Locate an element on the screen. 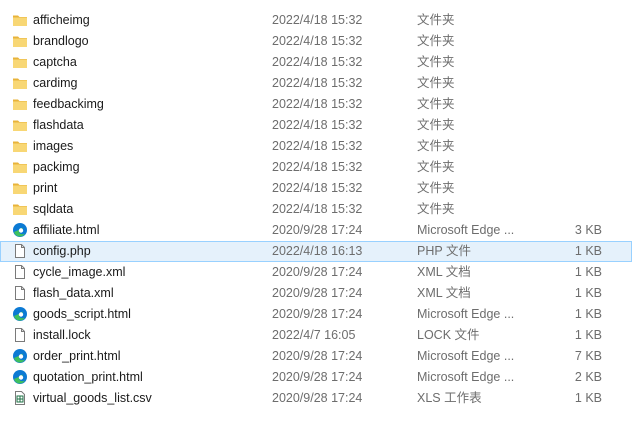 This screenshot has width=632, height=439. file-row: flashdata 2022/4/18 15:32 文件夹 is located at coordinates (316, 125).